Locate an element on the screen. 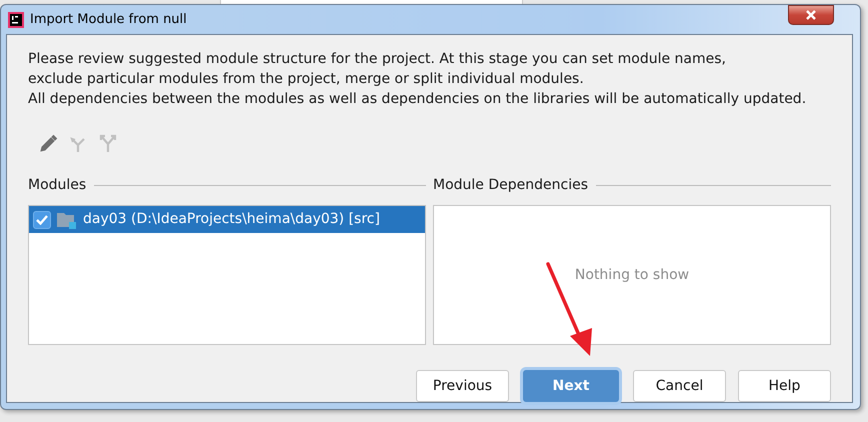 The width and height of the screenshot is (868, 422). app-logo-icon is located at coordinates (16, 20).